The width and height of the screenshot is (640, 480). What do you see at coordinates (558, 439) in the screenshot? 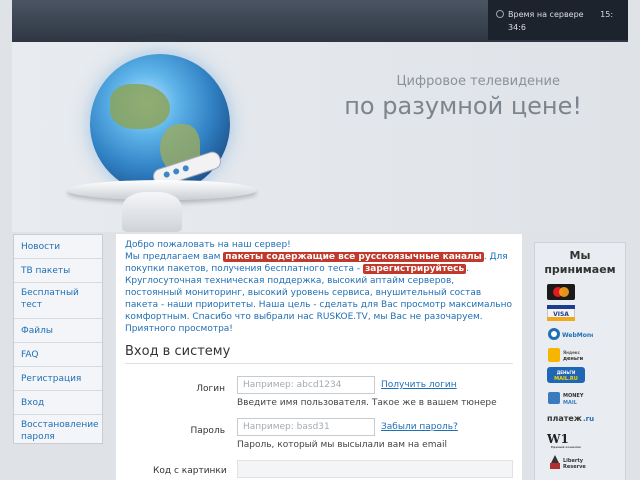
I see `svg-text: W1` at bounding box center [558, 439].